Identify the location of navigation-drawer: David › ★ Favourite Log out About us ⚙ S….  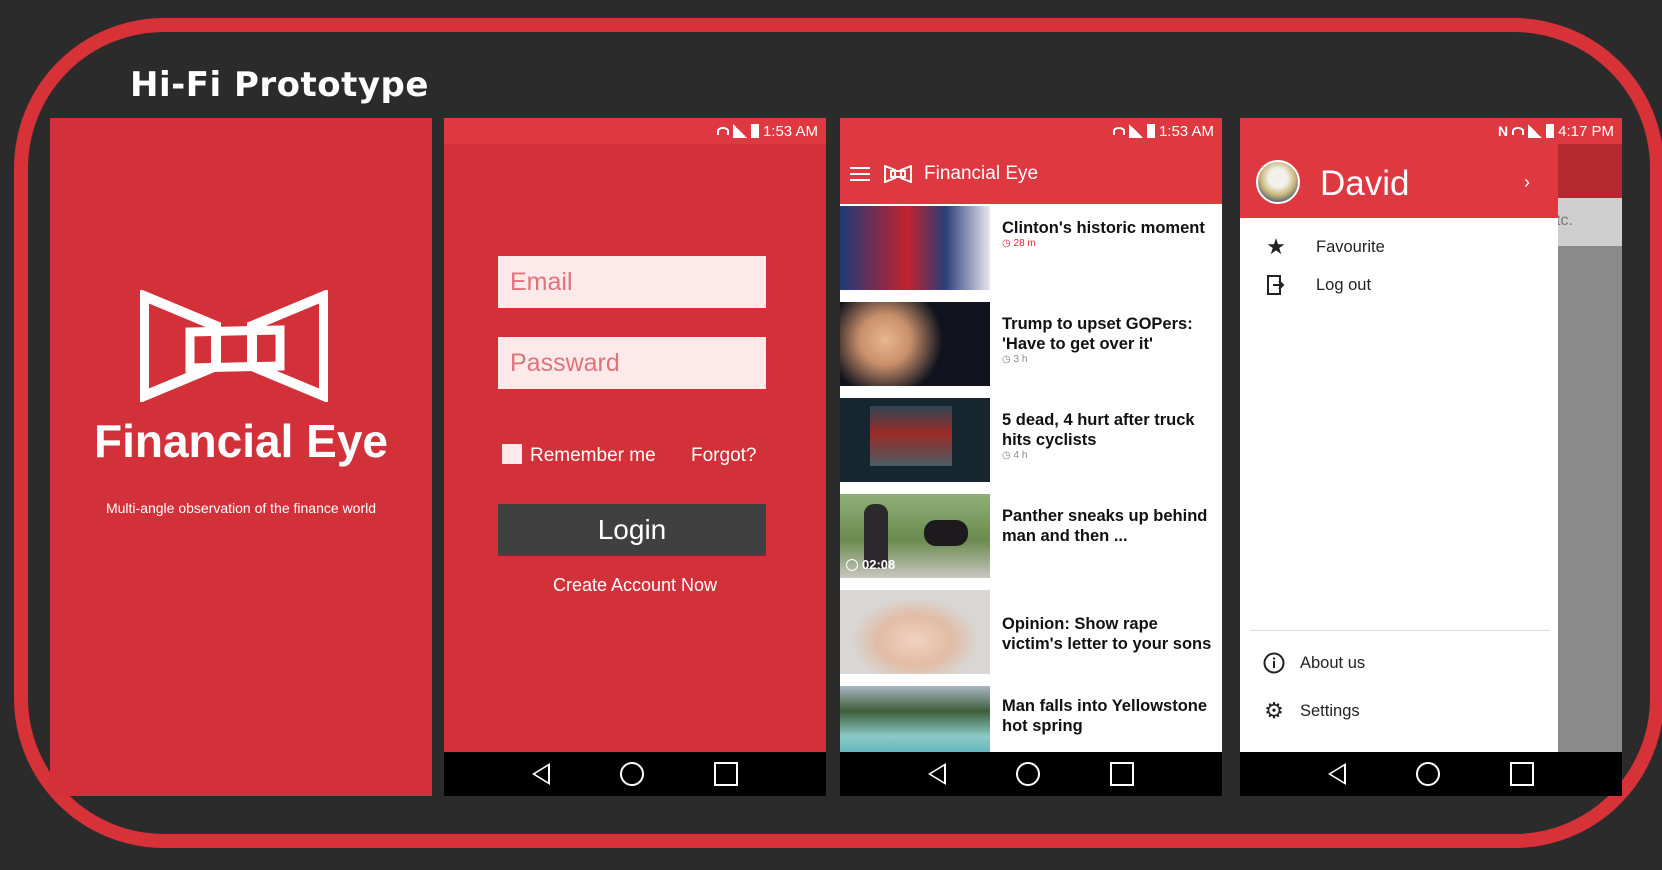
(1399, 448).